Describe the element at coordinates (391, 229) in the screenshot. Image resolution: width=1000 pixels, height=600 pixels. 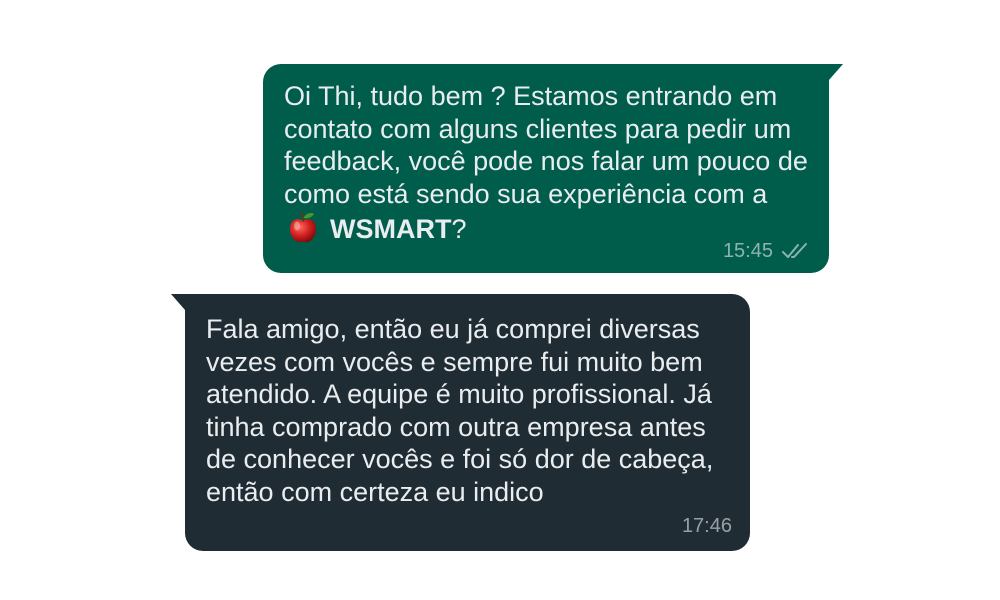
I see `brand-name: WSMART` at that location.